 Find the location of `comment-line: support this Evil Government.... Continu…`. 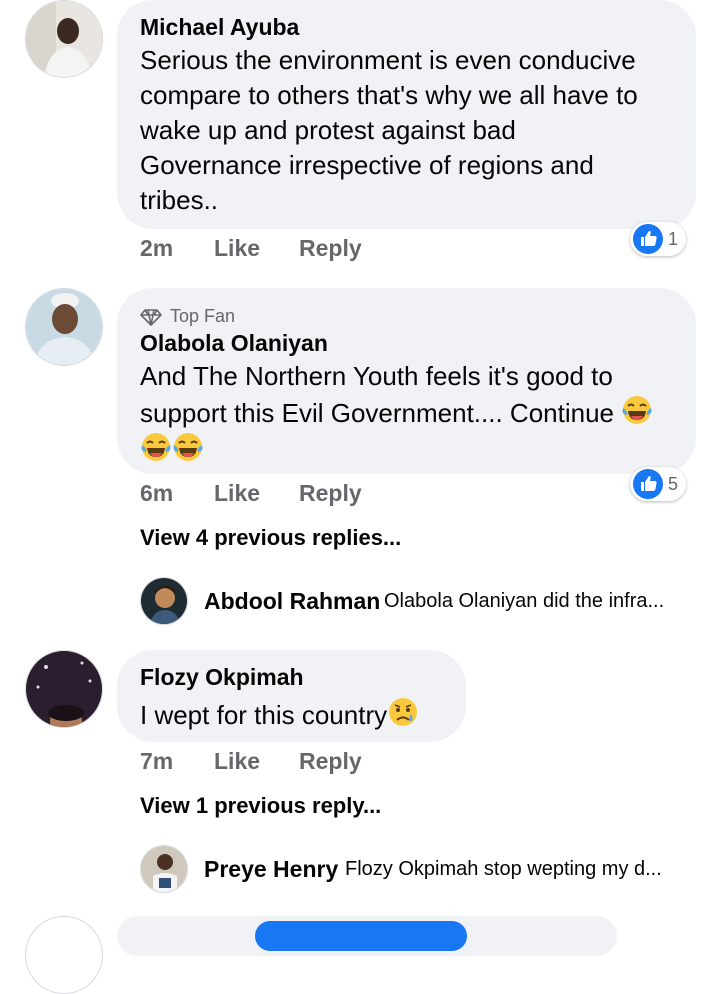

comment-line: support this Evil Government.... Continu… is located at coordinates (396, 412).